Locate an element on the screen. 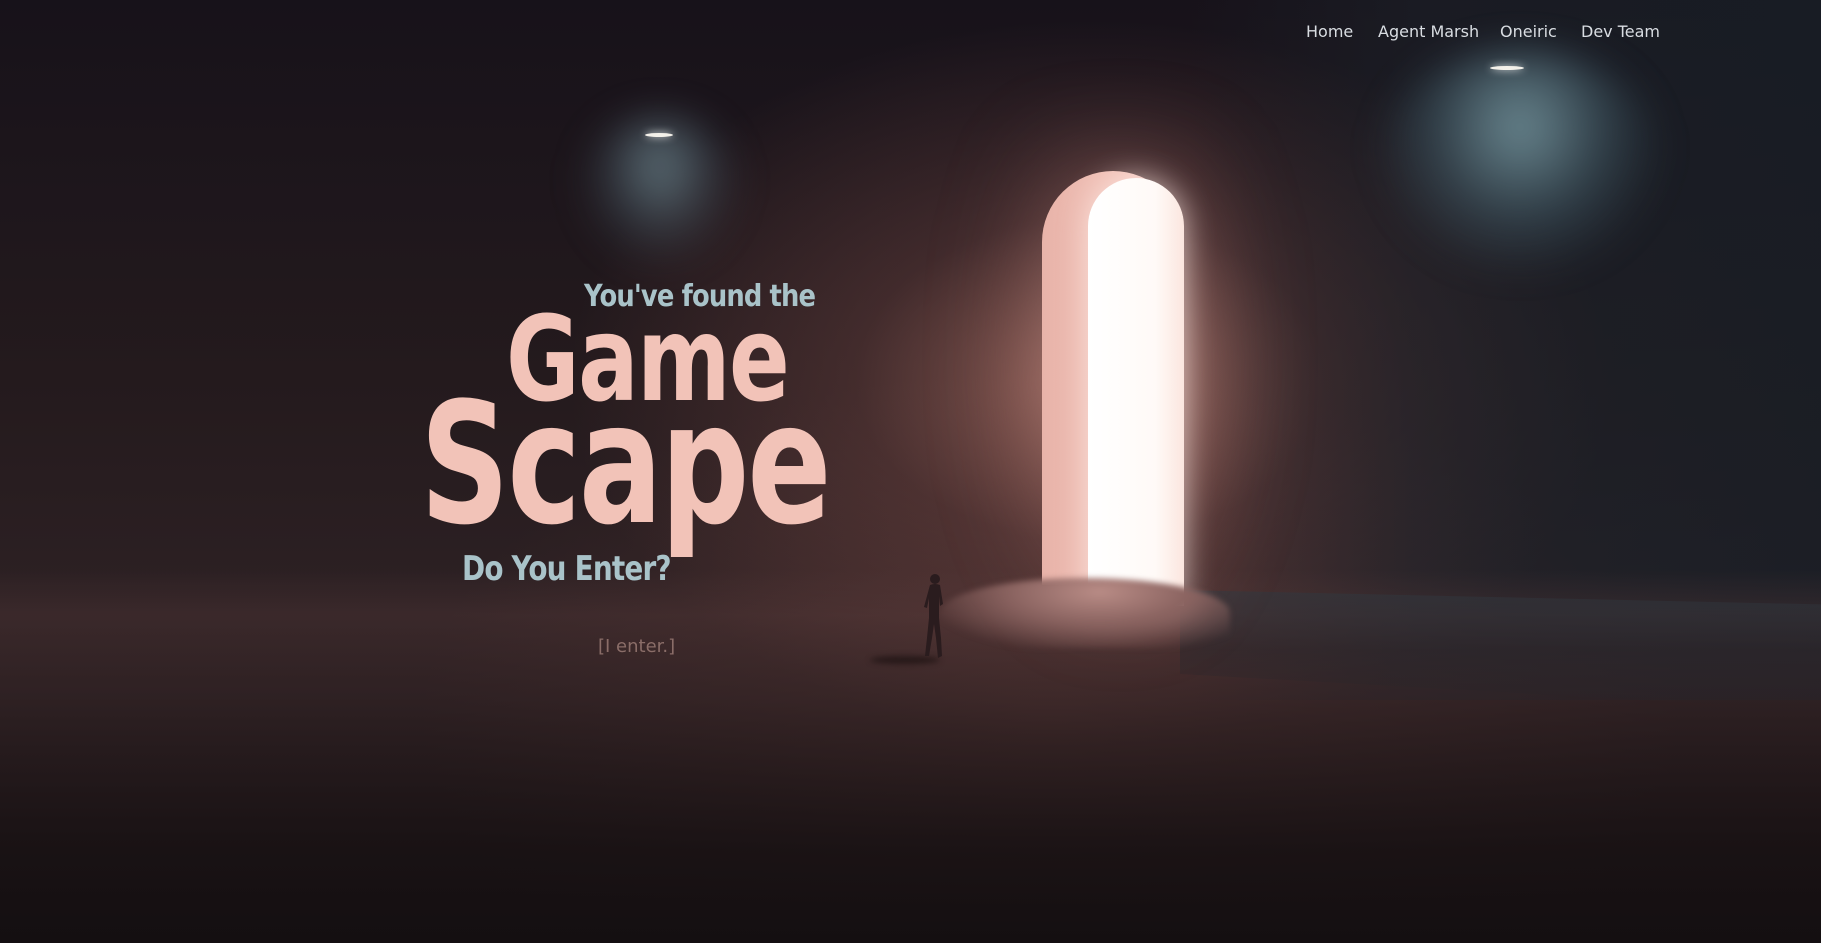 The width and height of the screenshot is (1821, 943). arch-light is located at coordinates (1136, 392).